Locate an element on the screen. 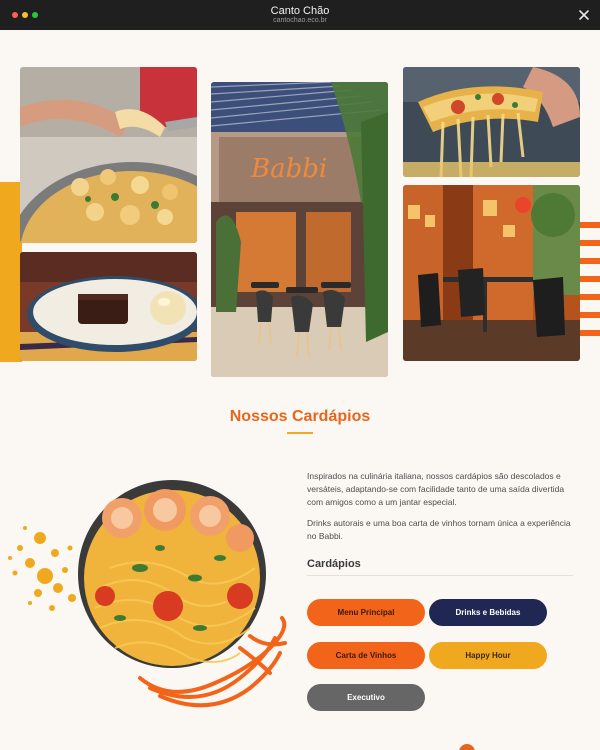  title-underline is located at coordinates (300, 433).